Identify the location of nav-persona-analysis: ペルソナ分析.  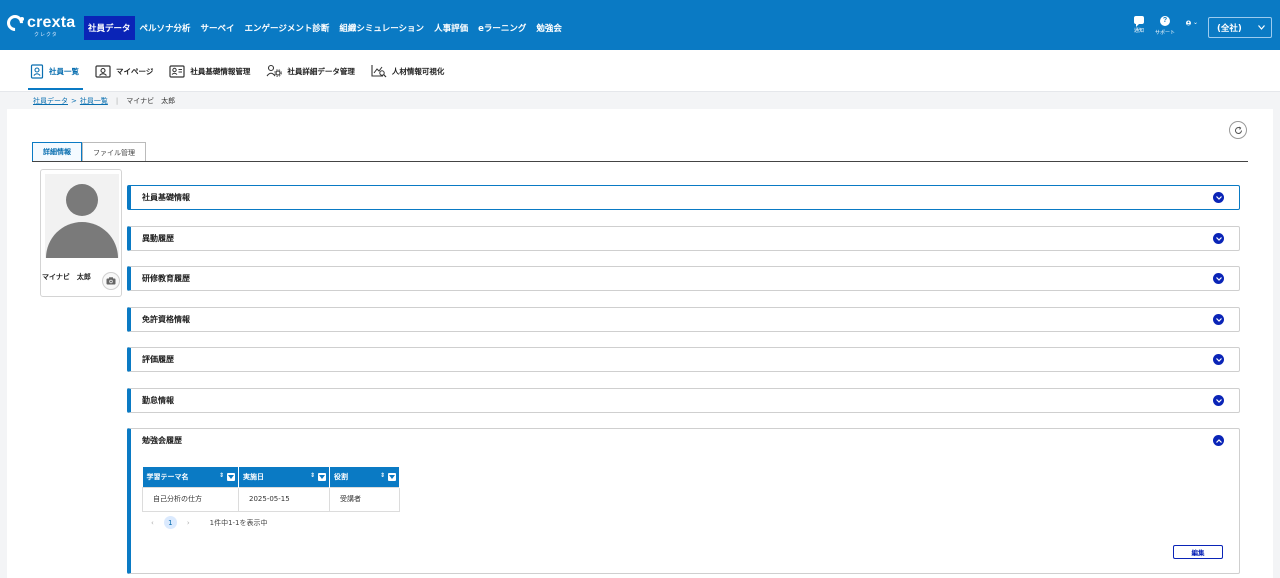
(165, 28).